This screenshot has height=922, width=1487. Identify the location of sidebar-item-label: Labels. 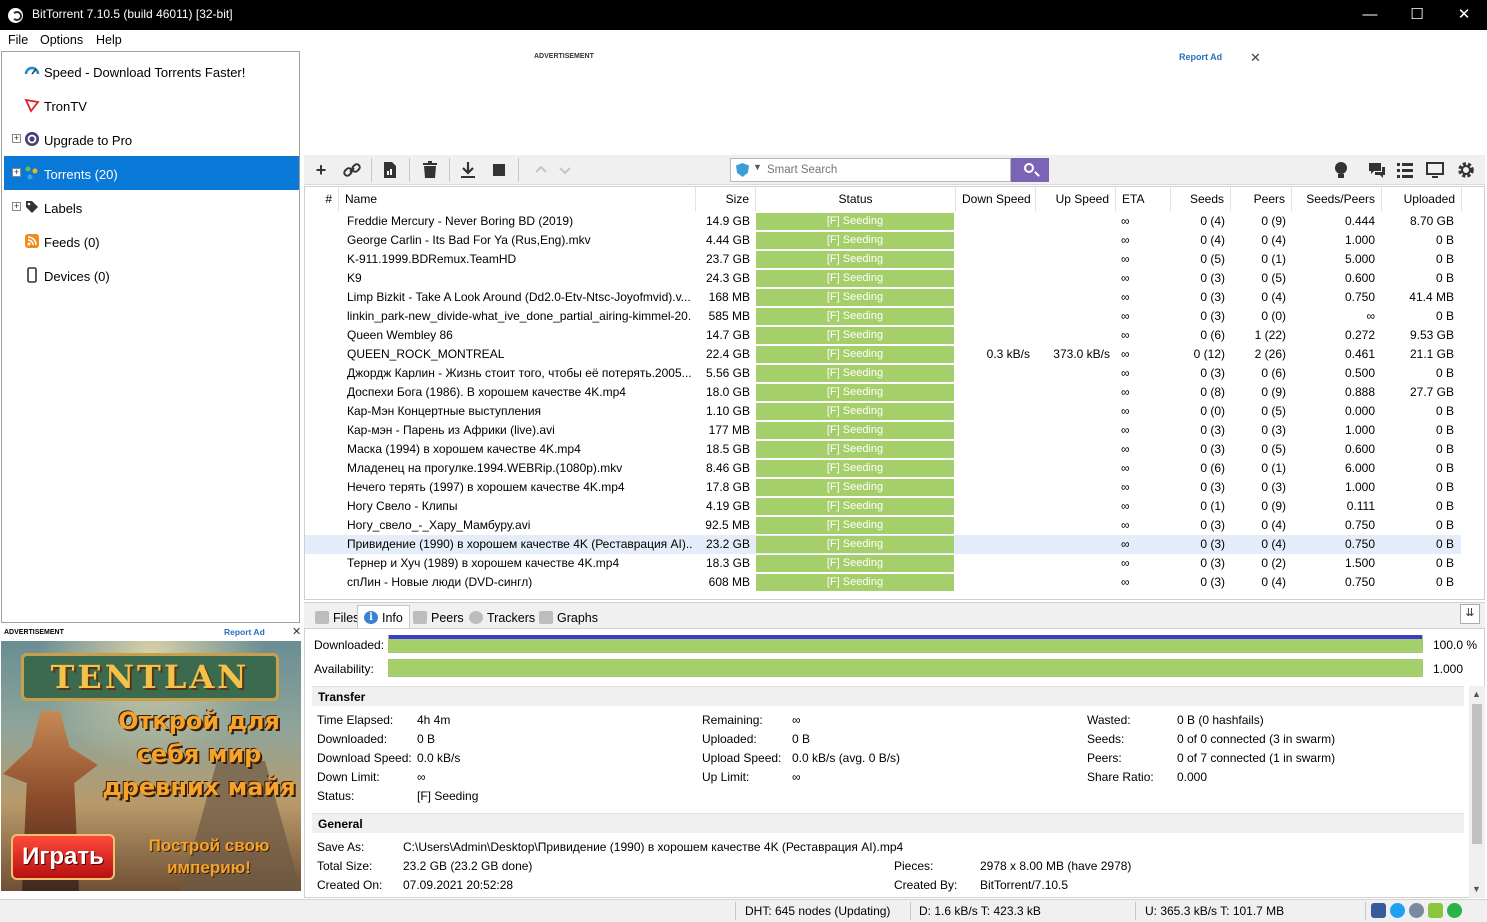
(63, 208).